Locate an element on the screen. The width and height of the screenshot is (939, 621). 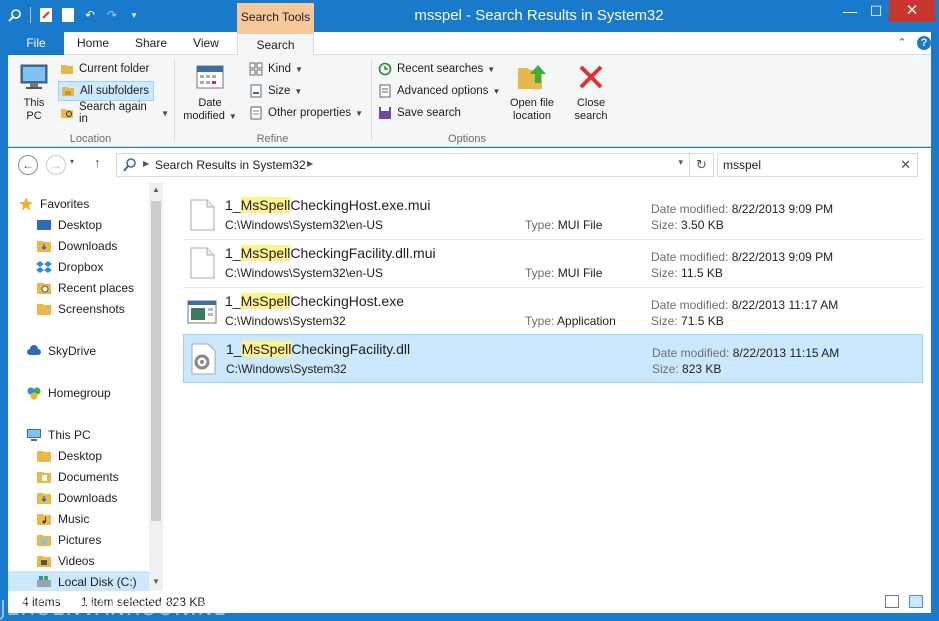
nav-pc-local-disk: Local Disk (C:) is located at coordinates (78, 581).